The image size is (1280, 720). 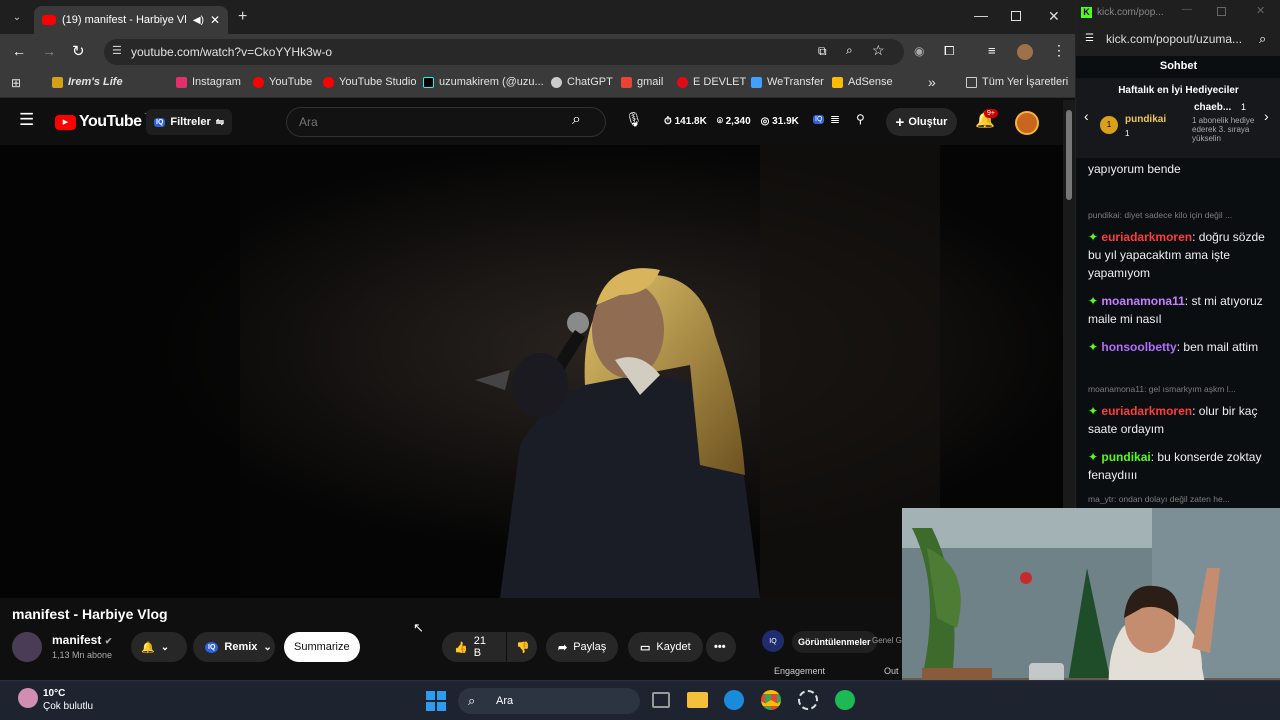 I want to click on file-explorer-icon, so click(x=697, y=700).